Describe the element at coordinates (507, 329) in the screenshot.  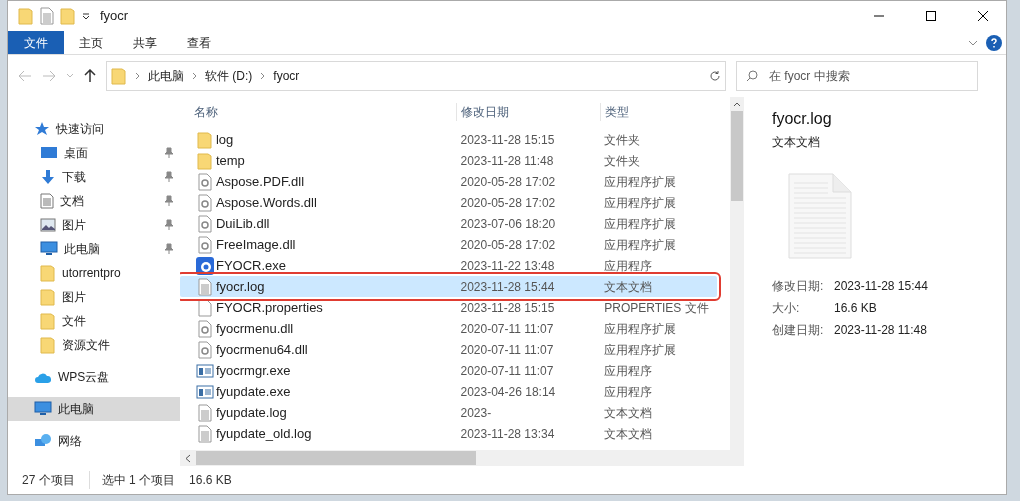
I see `file-date: 2020-07-11 11:07` at that location.